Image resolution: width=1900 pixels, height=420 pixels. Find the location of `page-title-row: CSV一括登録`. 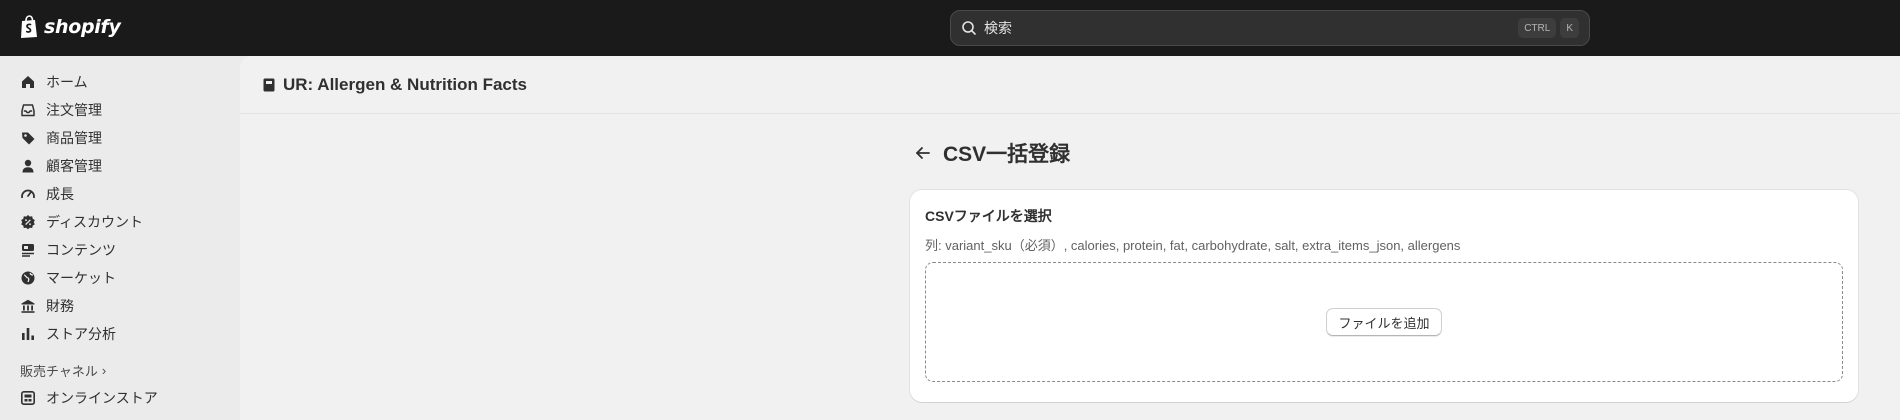

page-title-row: CSV一括登録 is located at coordinates (991, 153).